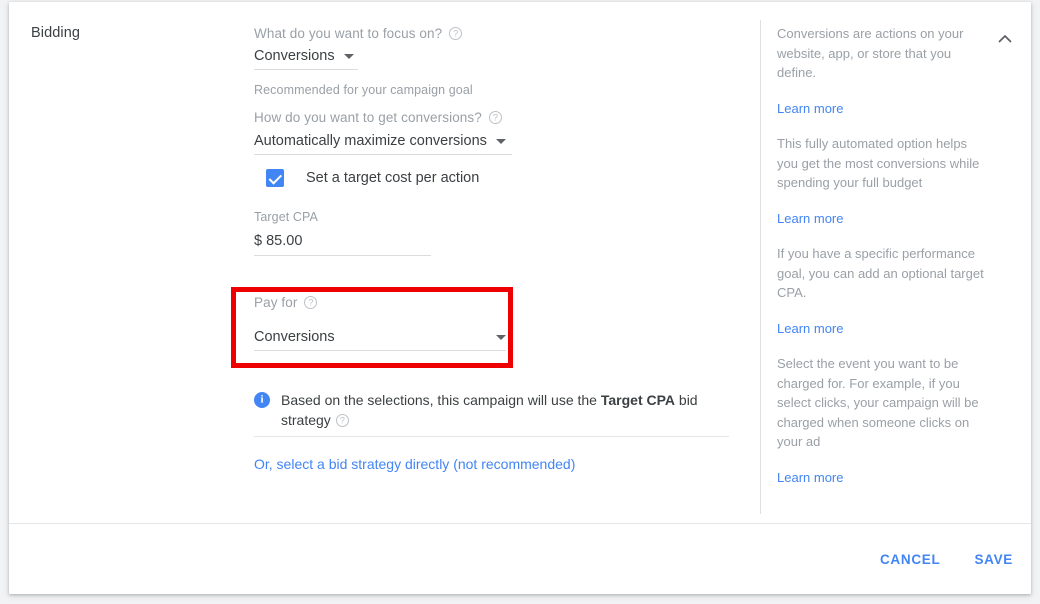 Image resolution: width=1040 pixels, height=604 pixels. What do you see at coordinates (638, 400) in the screenshot?
I see `note-strategy-name: Target CPA` at bounding box center [638, 400].